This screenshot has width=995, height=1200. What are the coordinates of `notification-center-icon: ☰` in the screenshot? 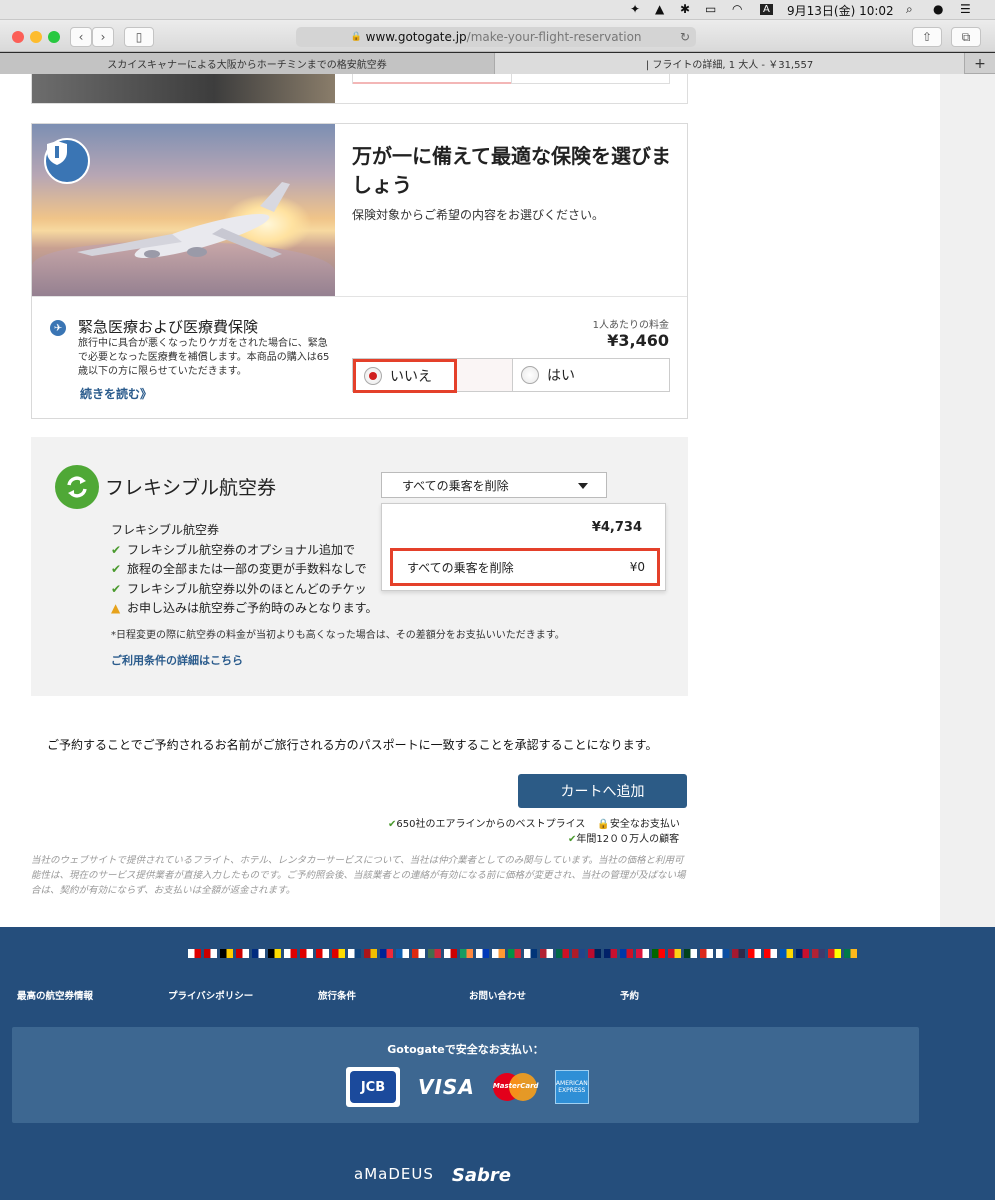 It's located at (965, 9).